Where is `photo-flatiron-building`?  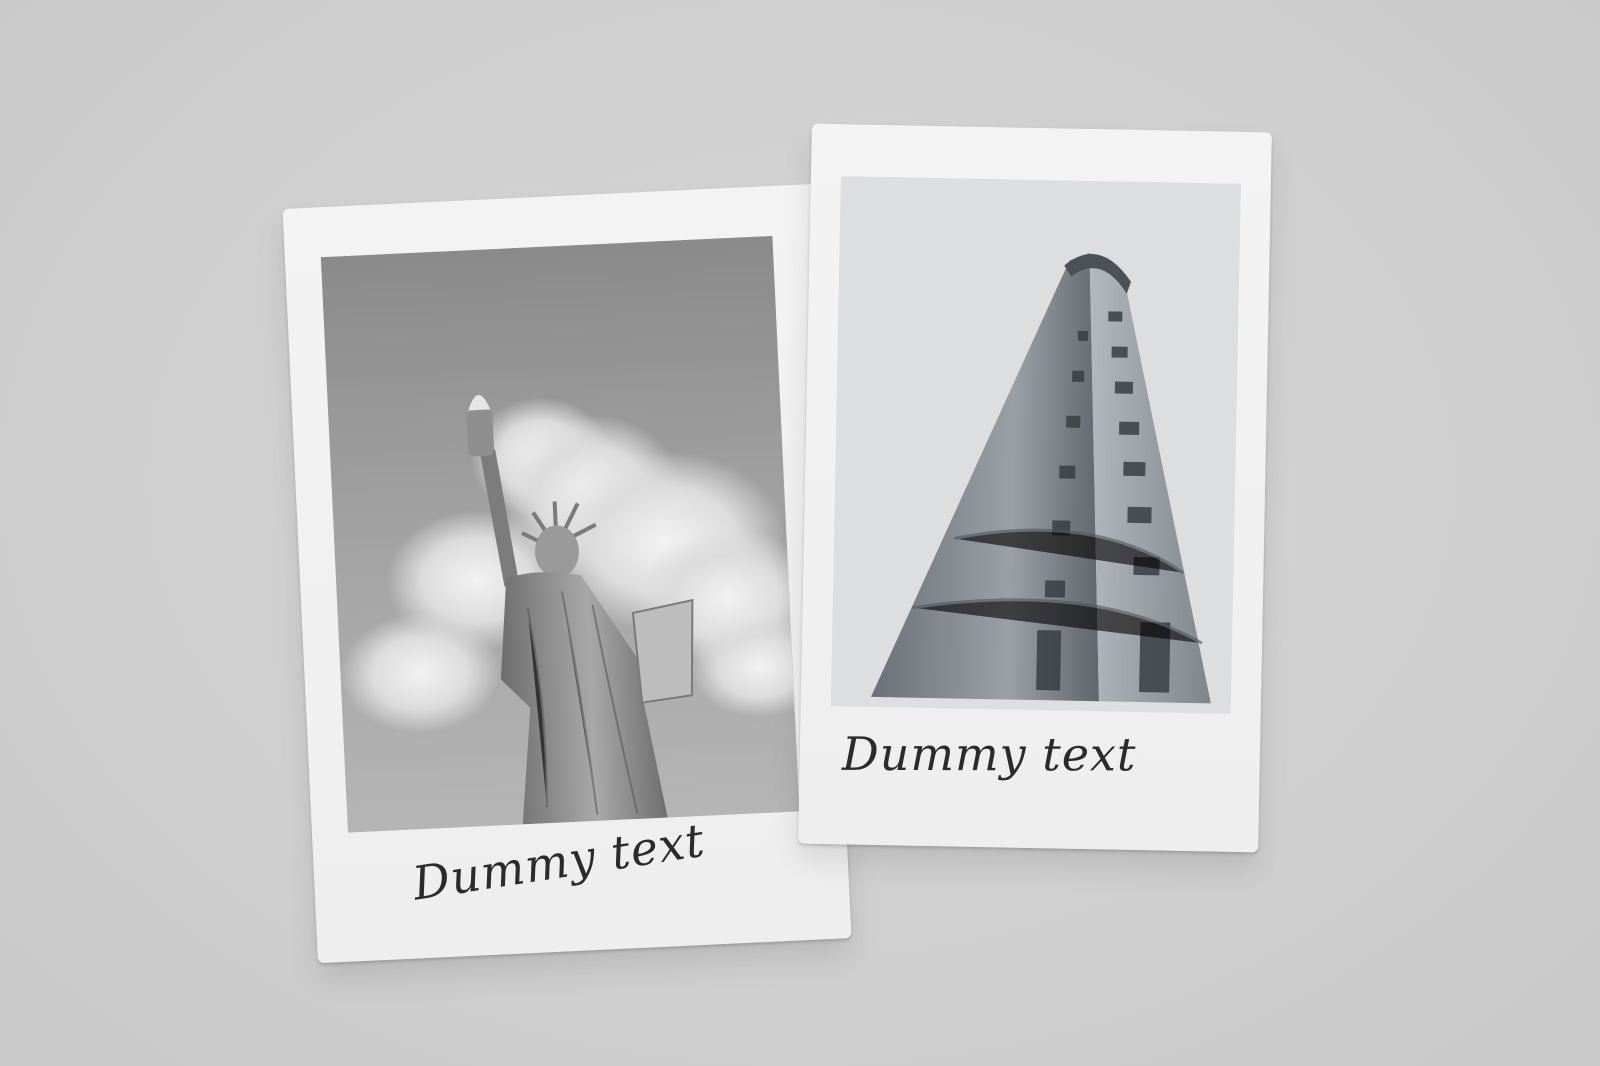 photo-flatiron-building is located at coordinates (1035, 445).